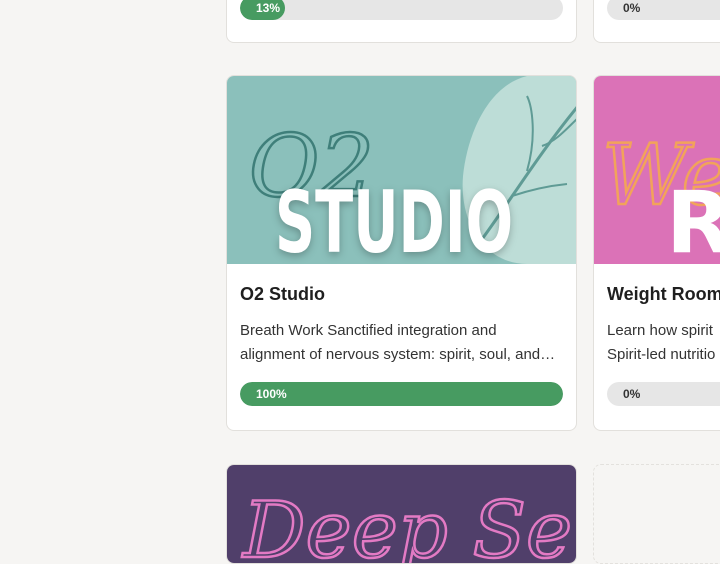 This screenshot has height=564, width=720. Describe the element at coordinates (401, 21) in the screenshot. I see `course-card: 13%` at that location.